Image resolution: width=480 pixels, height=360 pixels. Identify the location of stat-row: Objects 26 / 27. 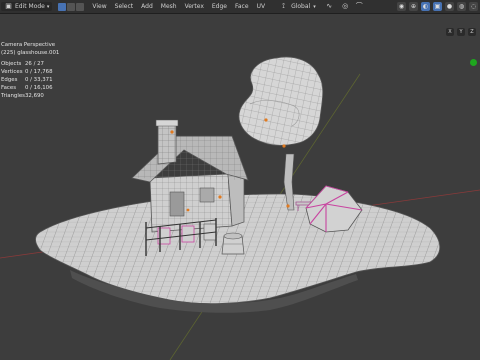
(22, 64).